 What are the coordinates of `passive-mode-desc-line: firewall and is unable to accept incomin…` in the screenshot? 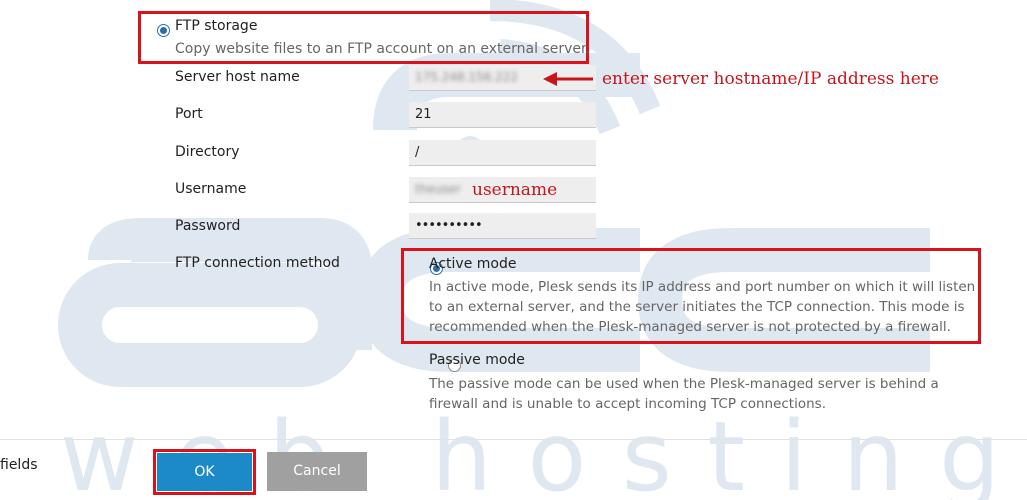 It's located at (627, 404).